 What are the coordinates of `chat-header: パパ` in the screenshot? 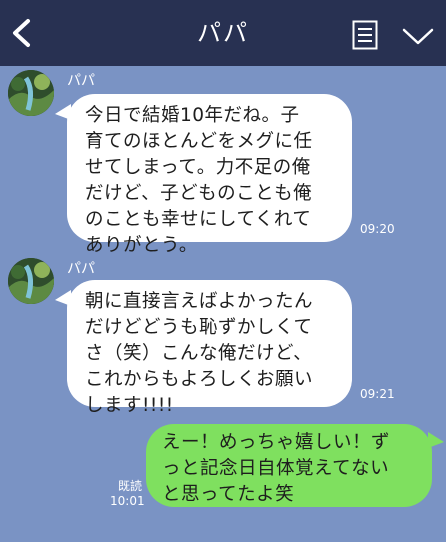 It's located at (223, 33).